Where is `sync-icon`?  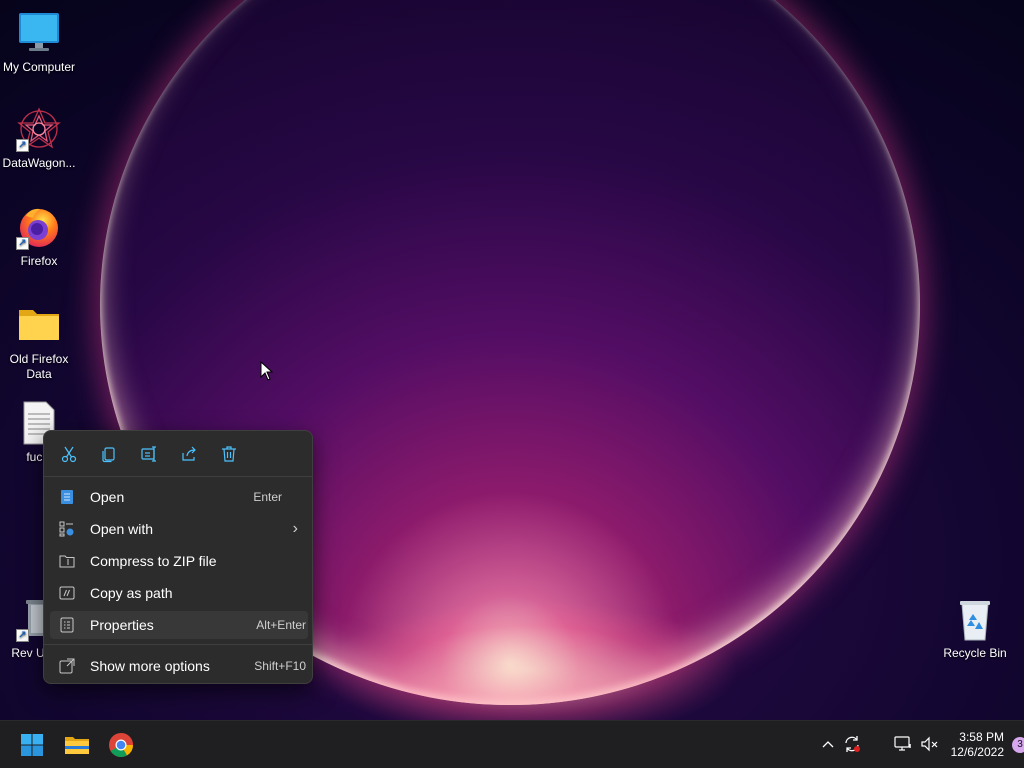
sync-icon is located at coordinates (852, 744).